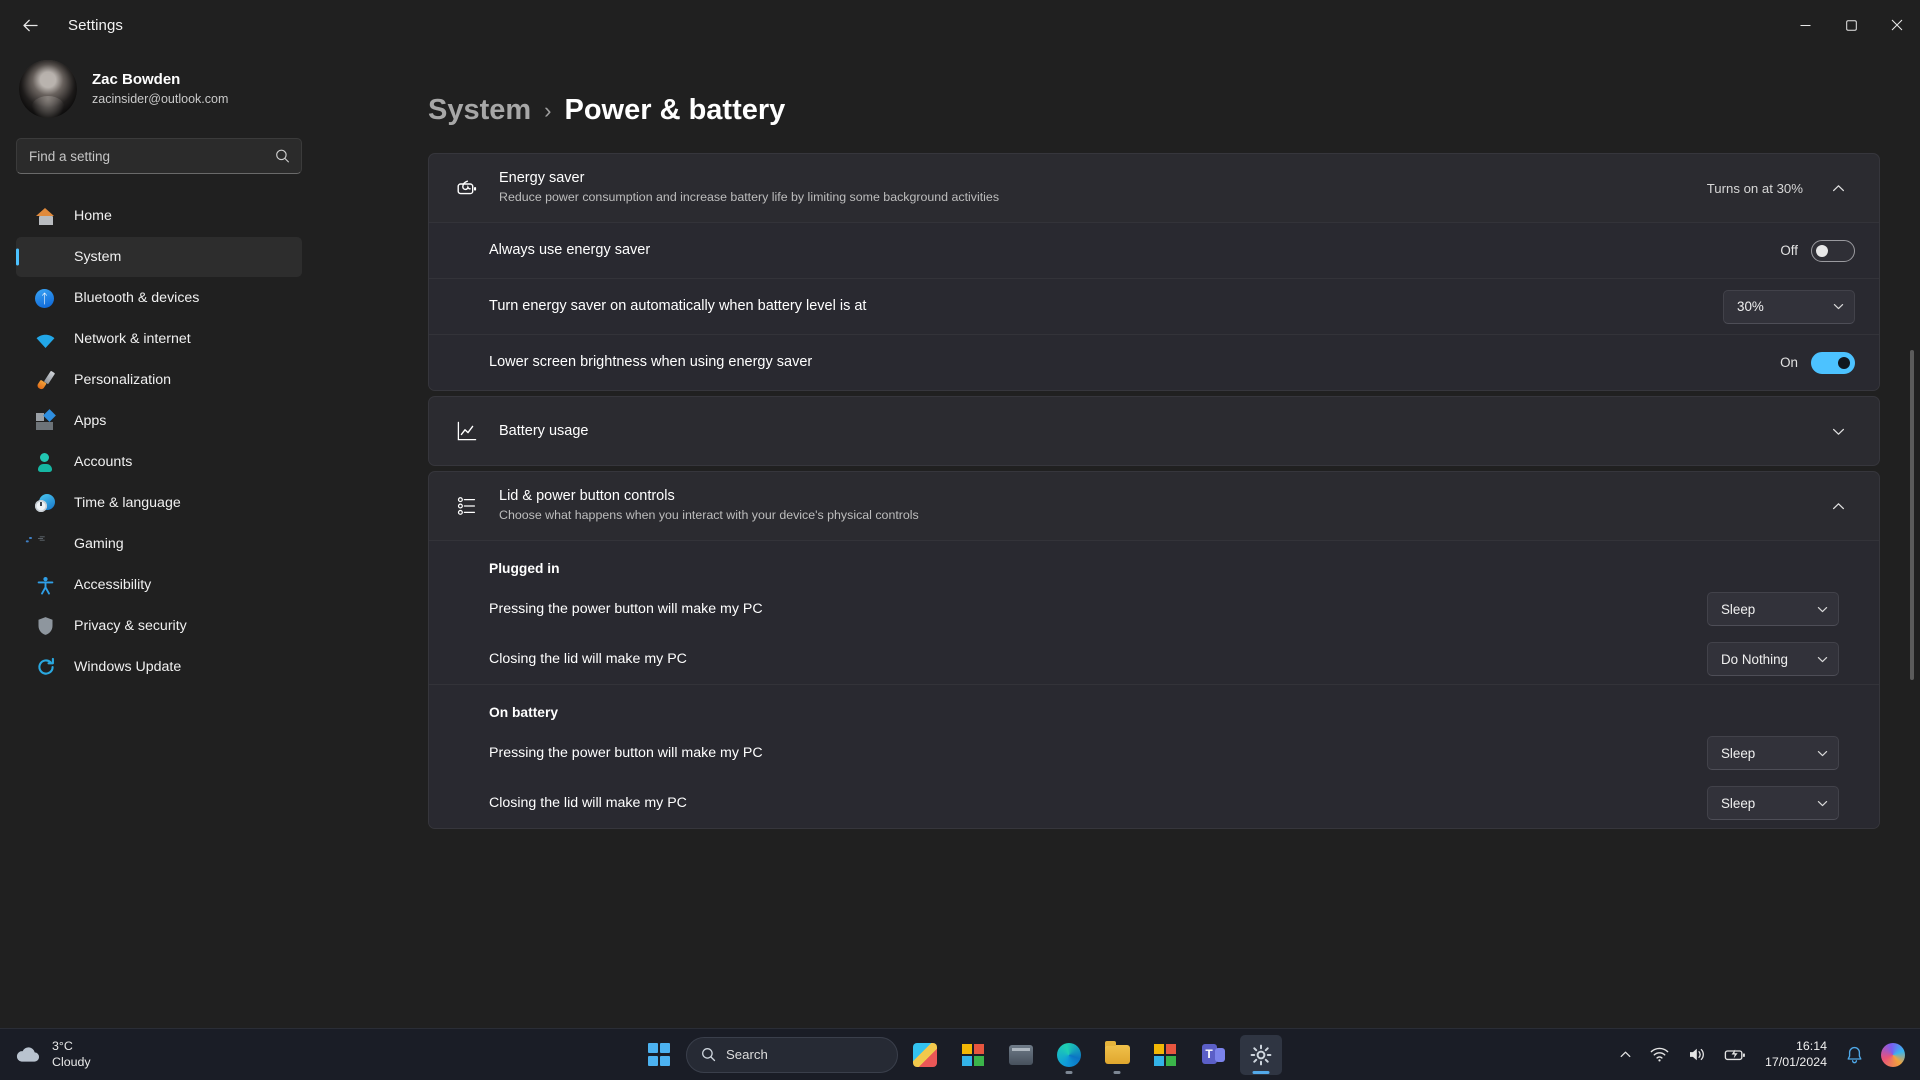 The image size is (1920, 1080). Describe the element at coordinates (159, 585) in the screenshot. I see `sidebar-item-accessibility: Accessibility` at that location.